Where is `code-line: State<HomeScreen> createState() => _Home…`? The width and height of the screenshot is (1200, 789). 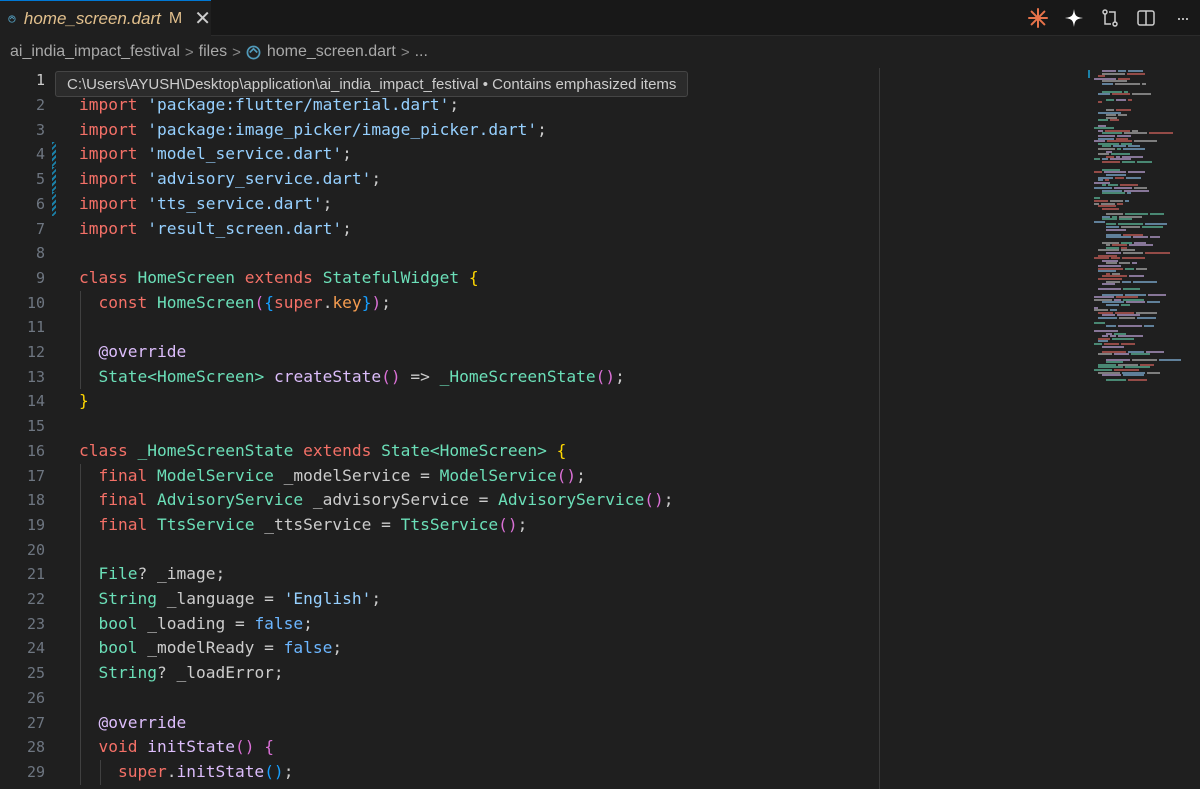 code-line: State<HomeScreen> createState() => _Home… is located at coordinates (352, 377).